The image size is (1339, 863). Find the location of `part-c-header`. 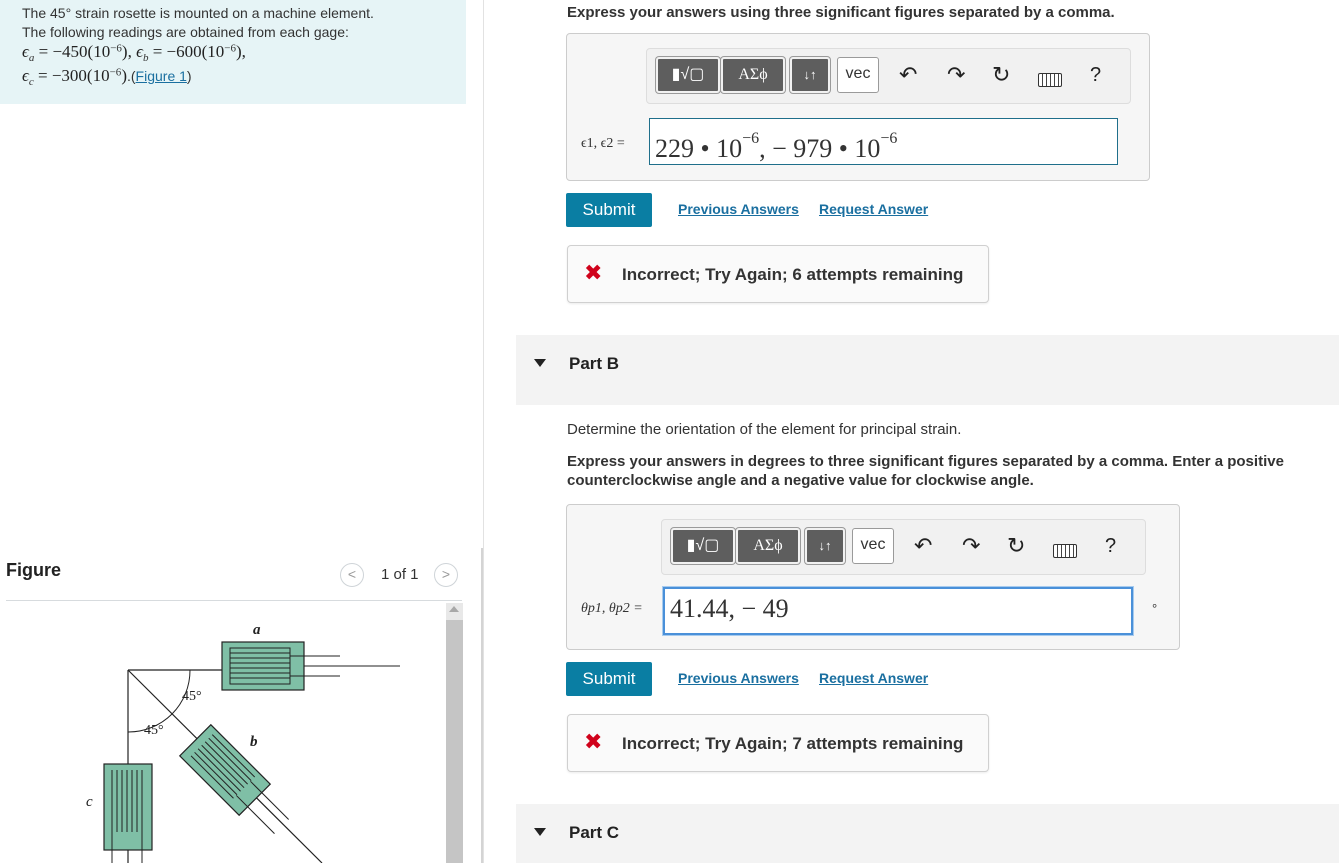

part-c-header is located at coordinates (927, 833).